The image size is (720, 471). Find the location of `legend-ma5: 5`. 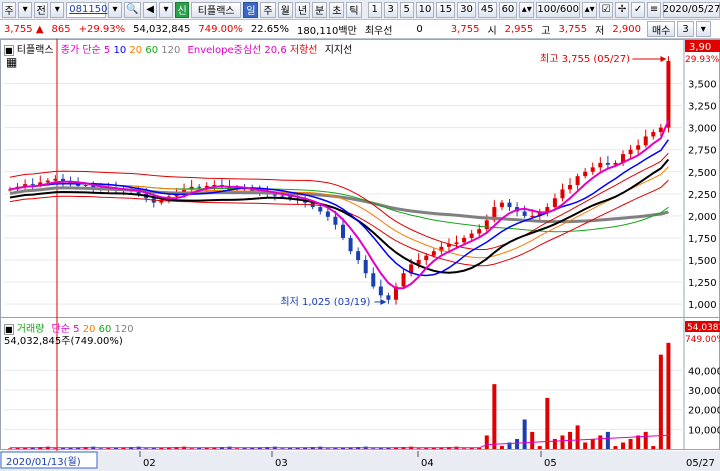

legend-ma5: 5 is located at coordinates (107, 50).